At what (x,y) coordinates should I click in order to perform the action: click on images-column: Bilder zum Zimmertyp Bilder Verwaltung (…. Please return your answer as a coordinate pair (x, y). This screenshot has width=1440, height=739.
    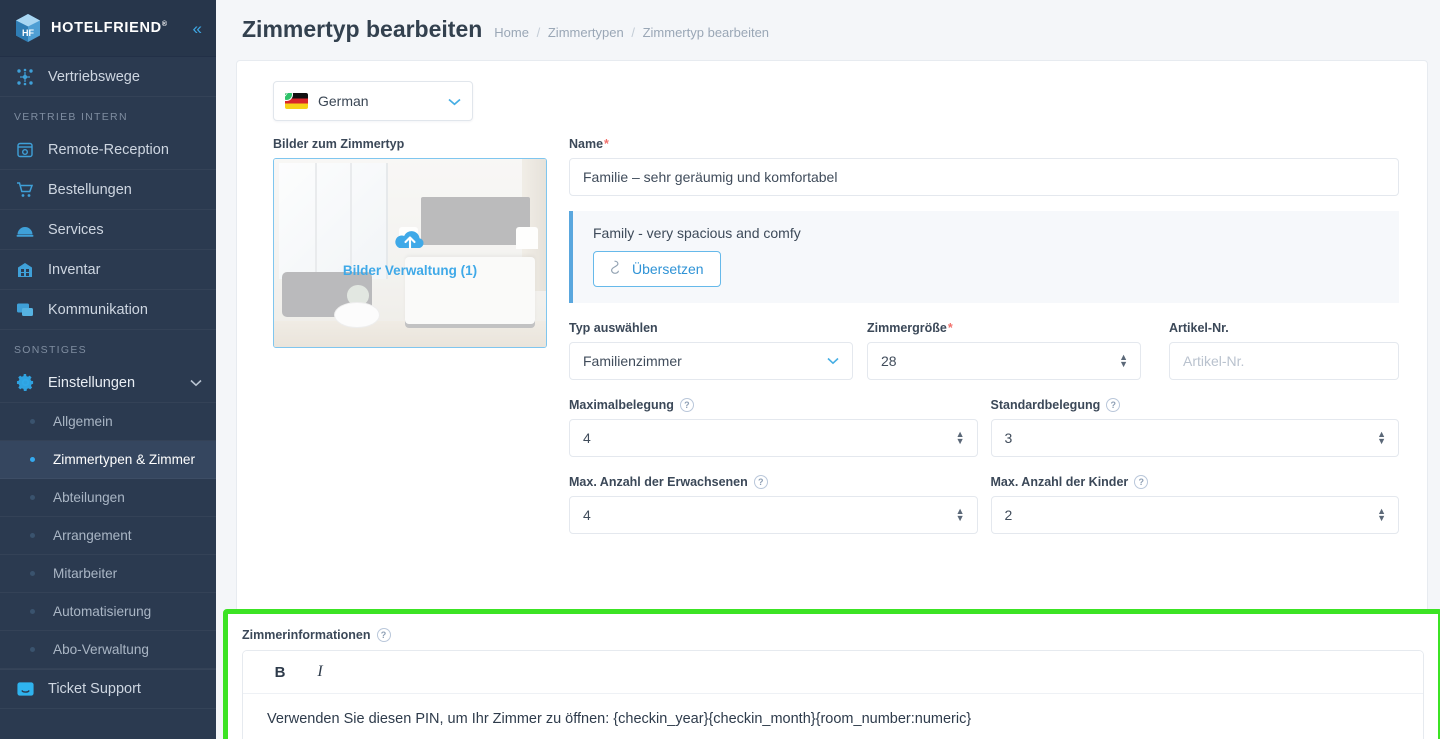
    Looking at the image, I should click on (413, 335).